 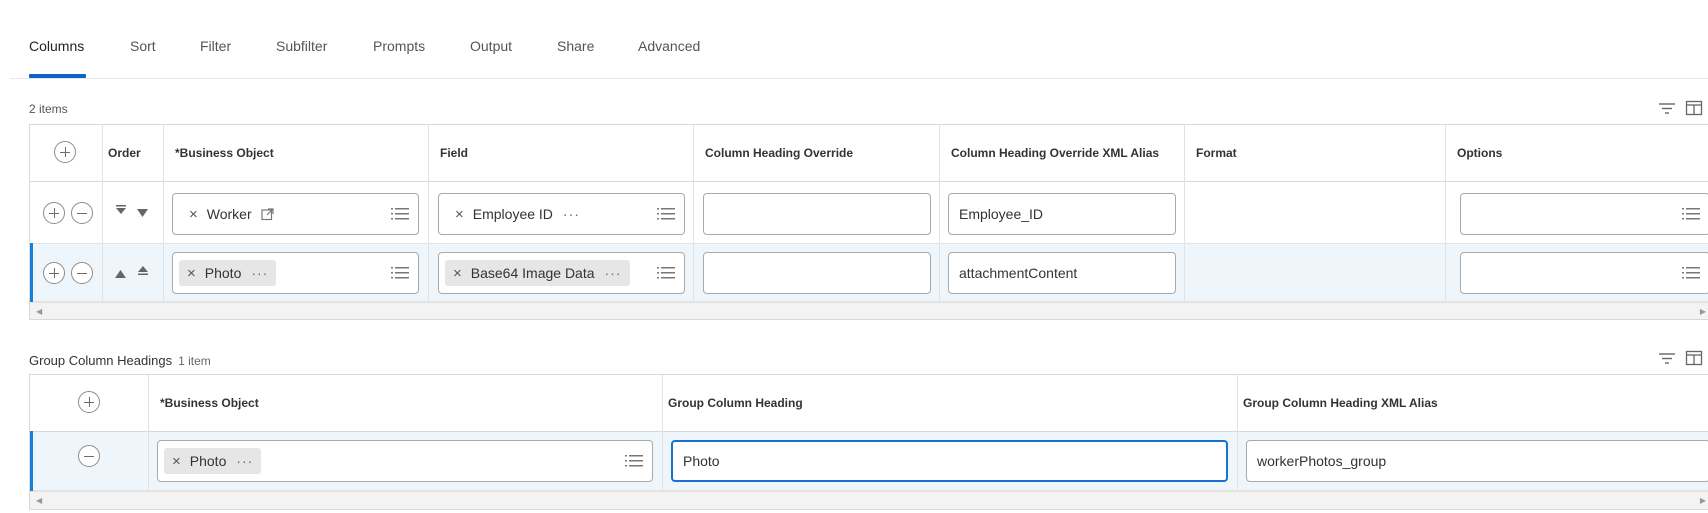 I want to click on table-row: × Worker × Employee ID ···, so click(x=869, y=213).